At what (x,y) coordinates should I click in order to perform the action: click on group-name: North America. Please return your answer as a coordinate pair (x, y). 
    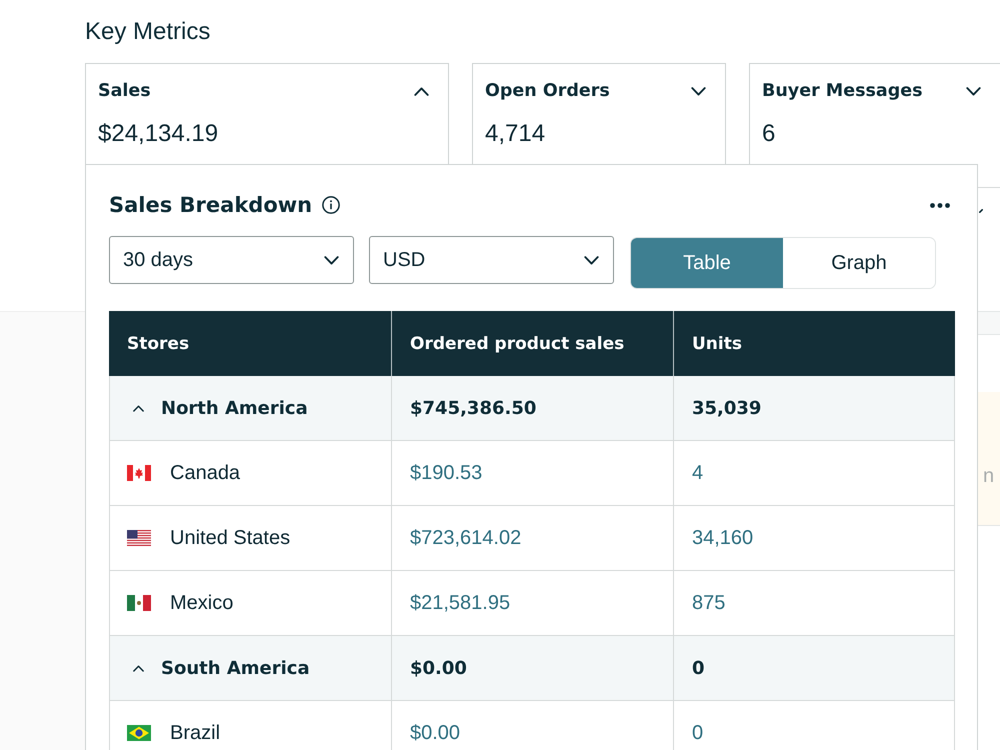
    Looking at the image, I should click on (234, 408).